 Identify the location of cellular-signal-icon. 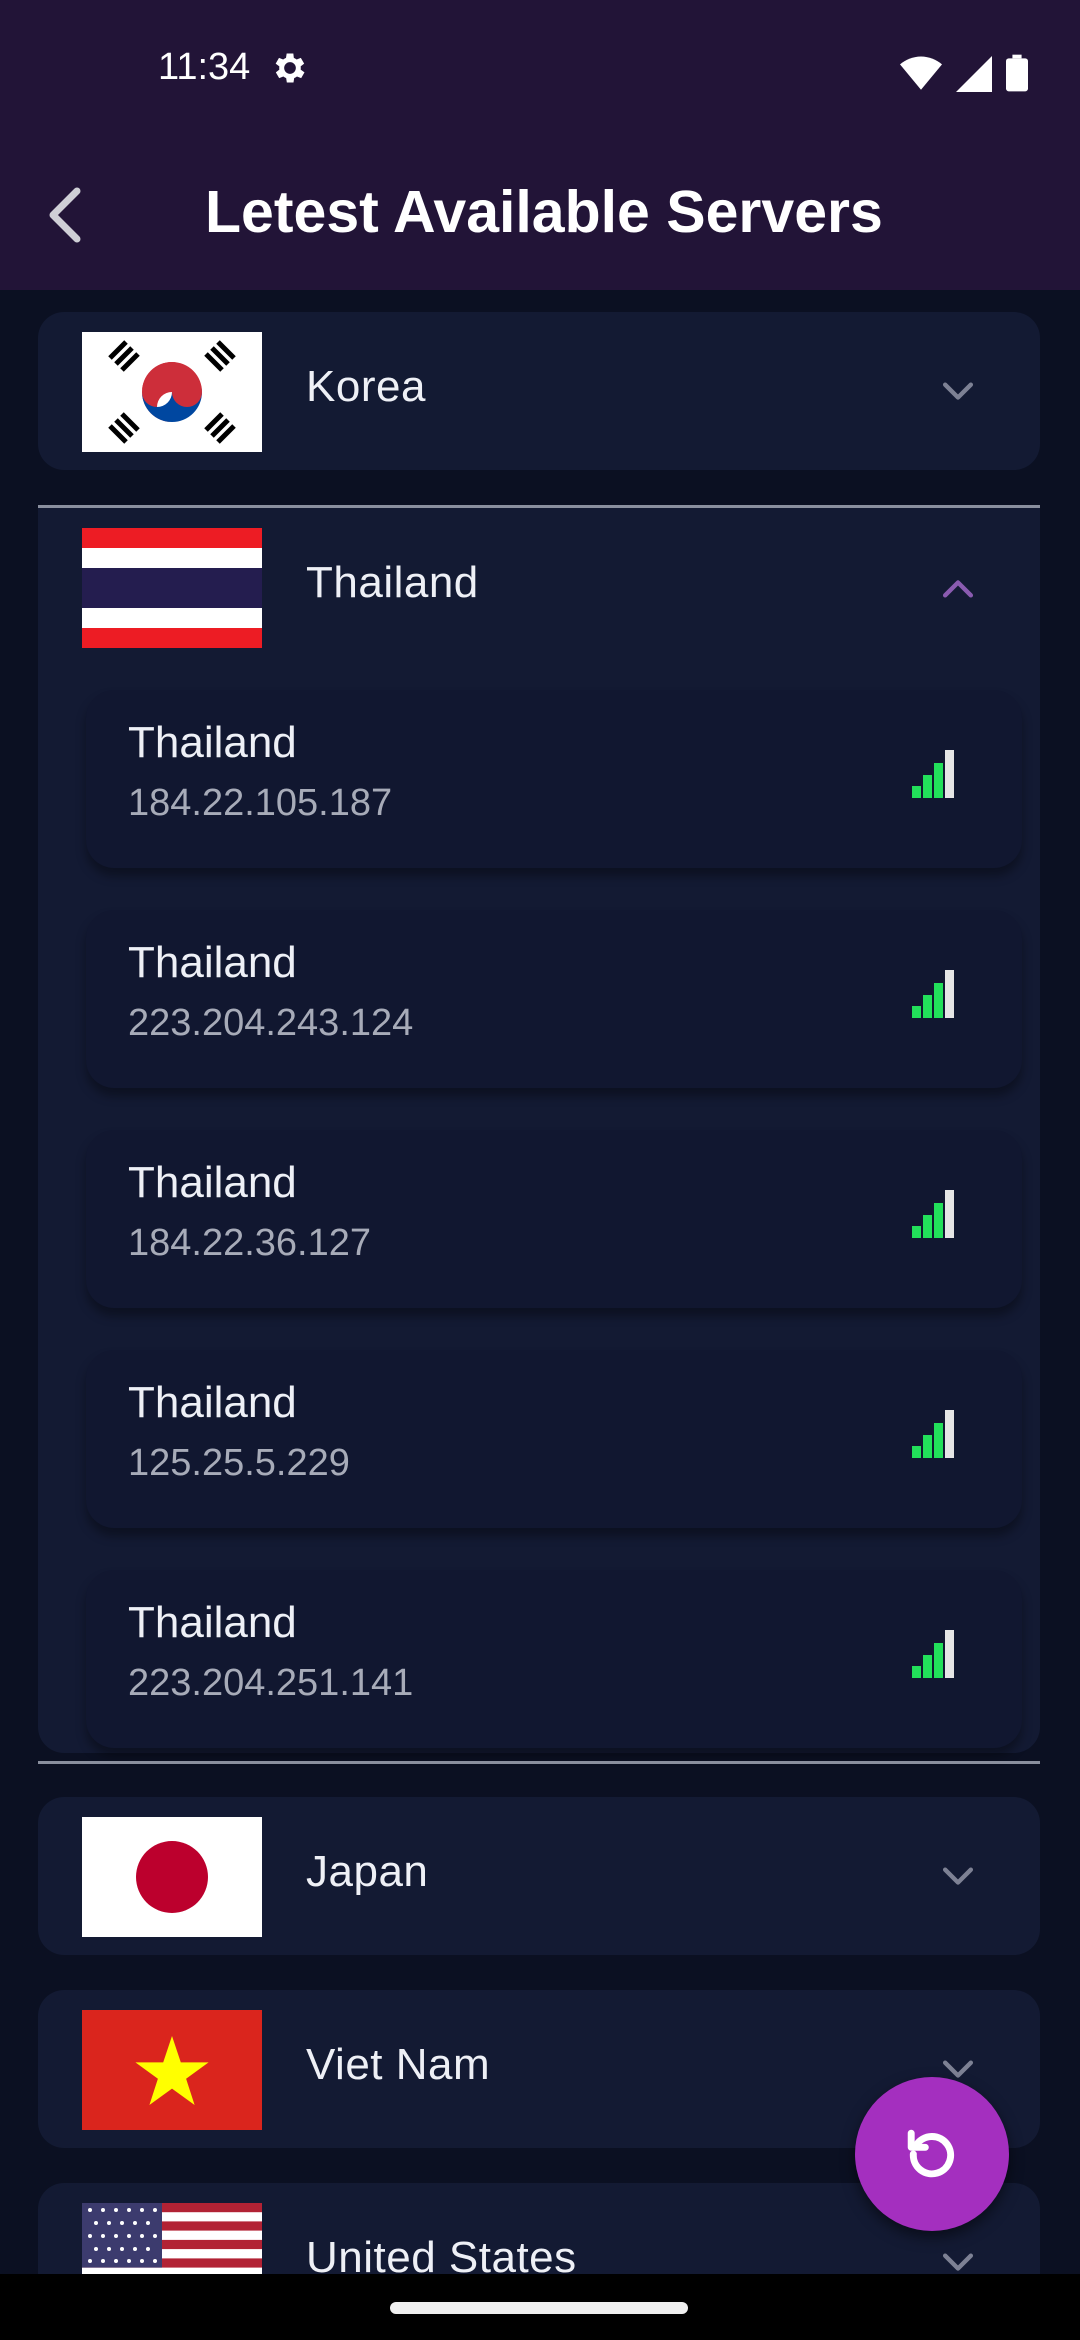
(974, 74).